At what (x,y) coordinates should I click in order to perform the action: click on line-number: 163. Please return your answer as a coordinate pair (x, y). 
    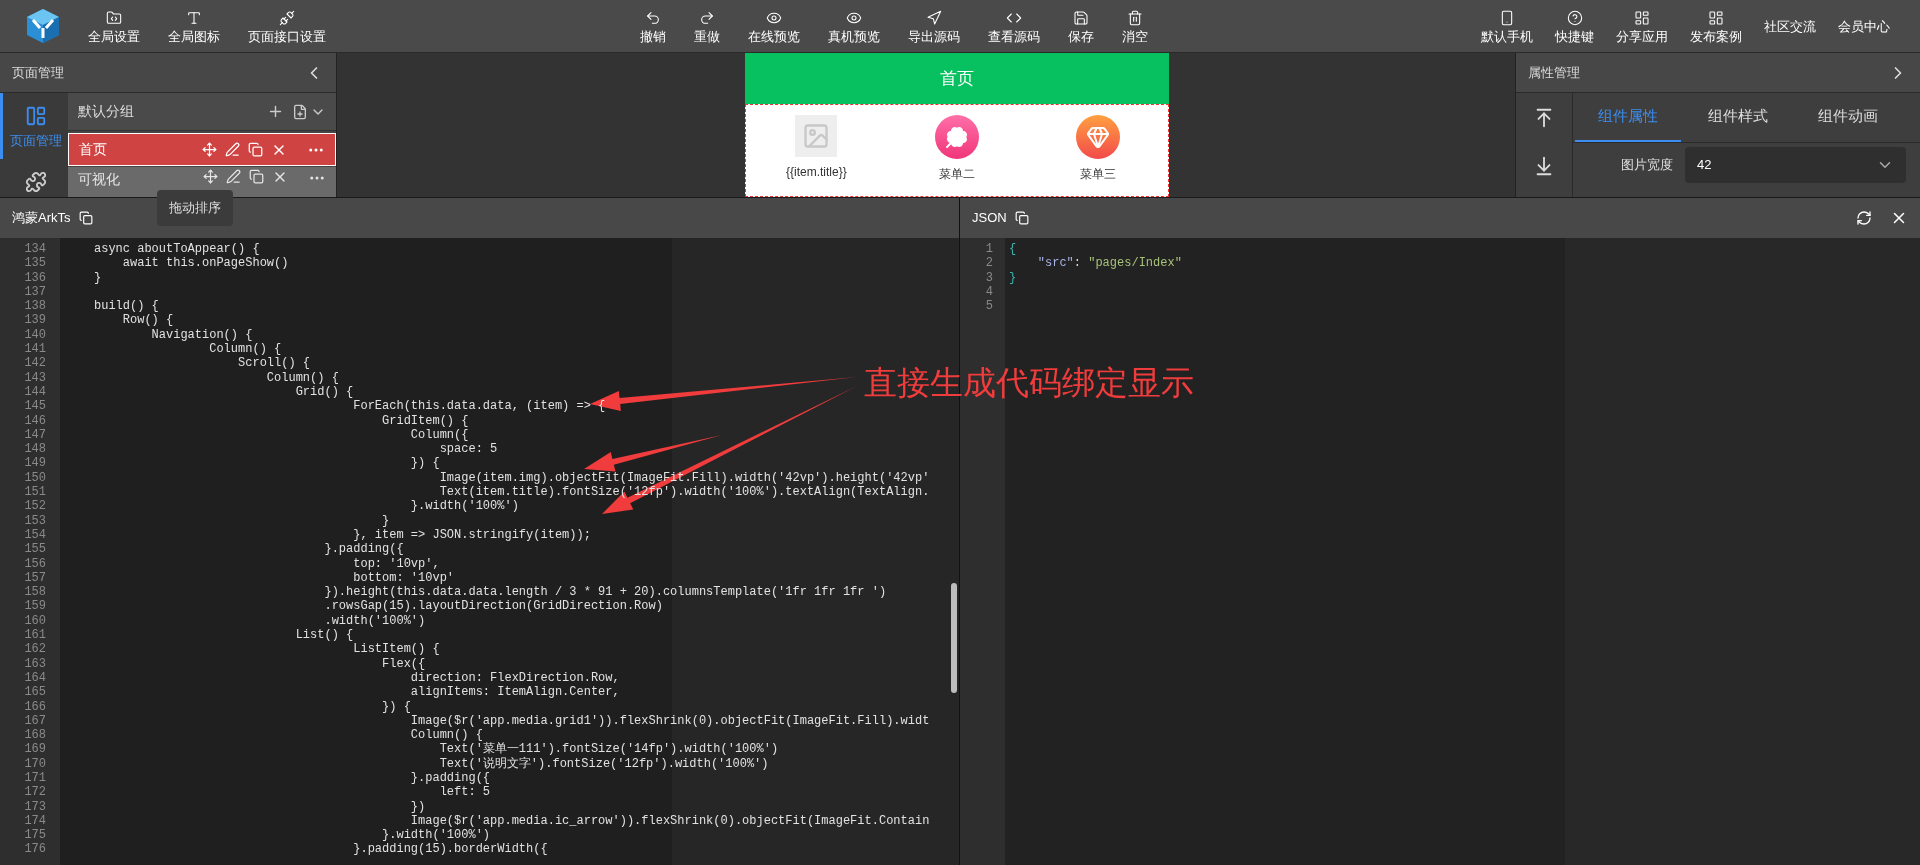
    Looking at the image, I should click on (35, 663).